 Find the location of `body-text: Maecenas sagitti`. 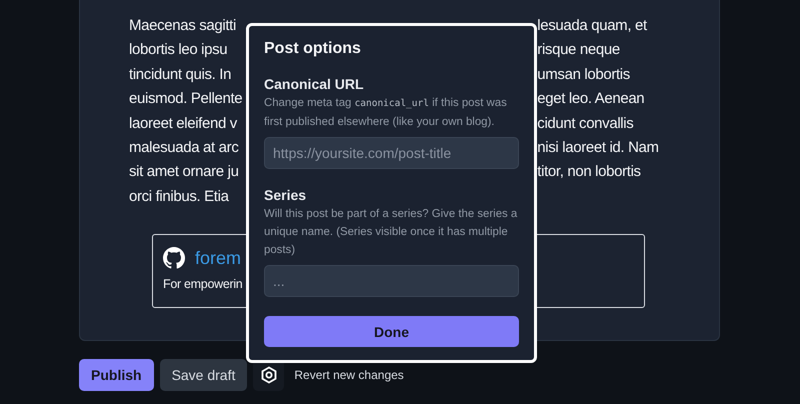

body-text: Maecenas sagitti is located at coordinates (182, 26).